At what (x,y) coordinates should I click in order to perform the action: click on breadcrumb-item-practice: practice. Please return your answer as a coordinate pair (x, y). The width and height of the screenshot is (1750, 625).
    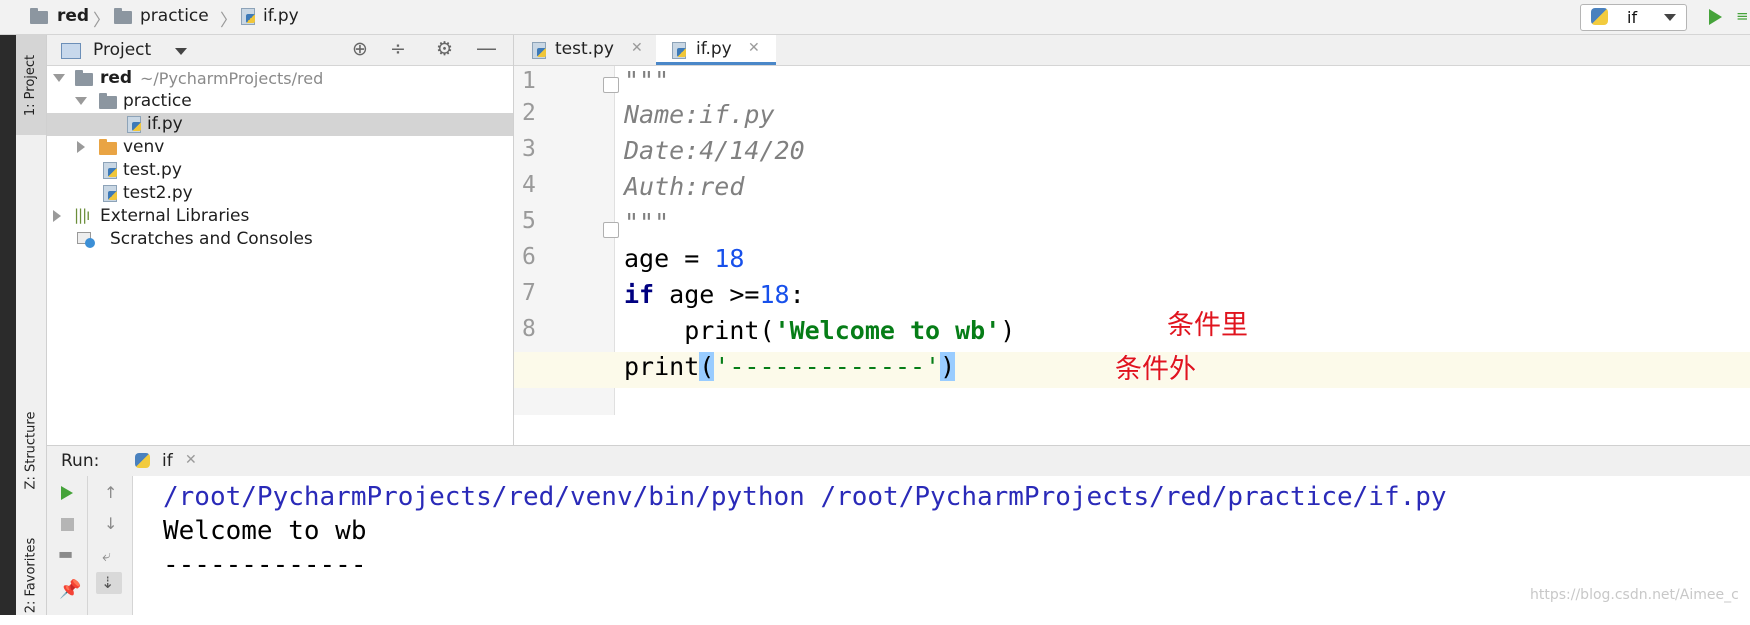
    Looking at the image, I should click on (174, 16).